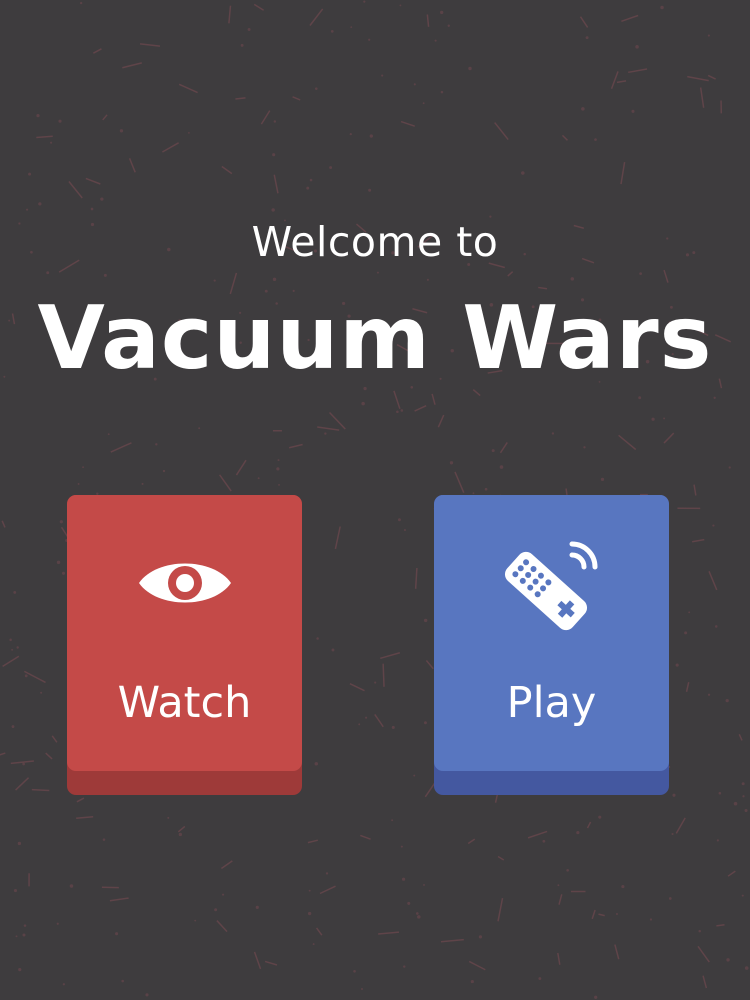  Describe the element at coordinates (551, 586) in the screenshot. I see `remote-control-icon` at that location.